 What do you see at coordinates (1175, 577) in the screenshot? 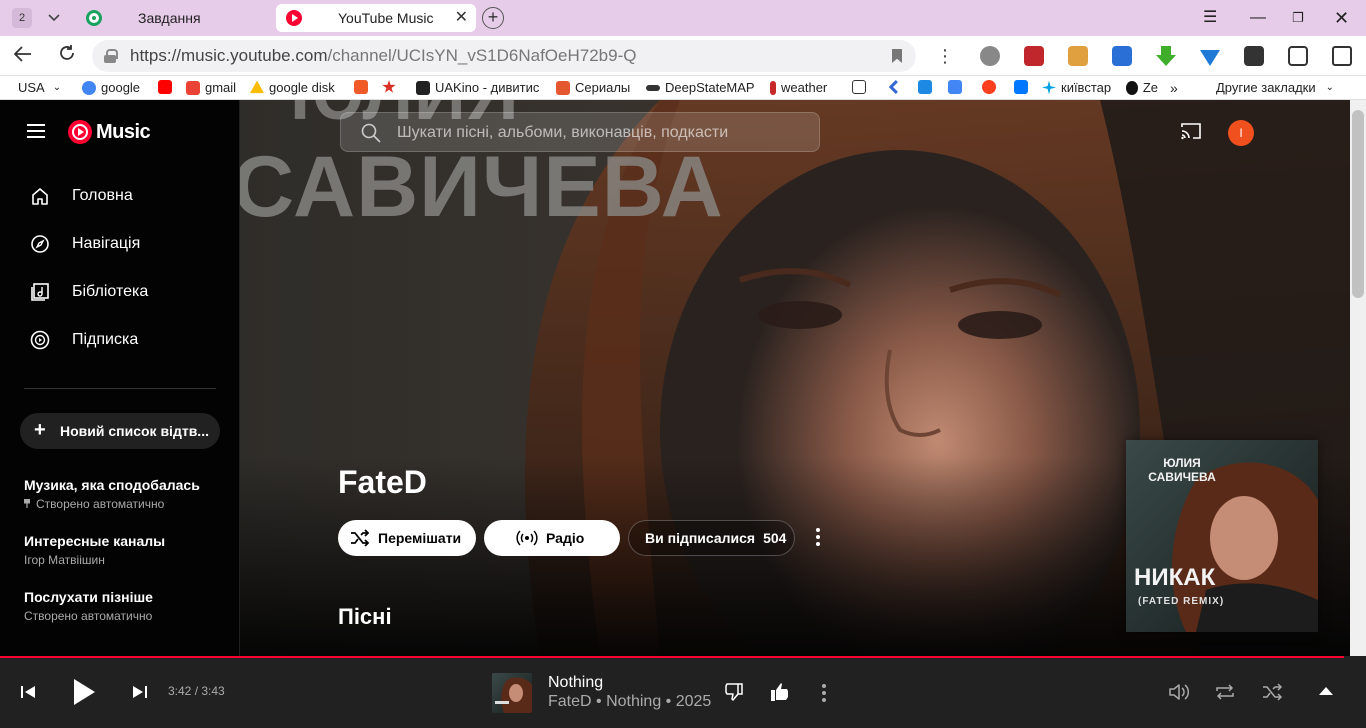
I see `album-cover-title: НИКАК` at bounding box center [1175, 577].